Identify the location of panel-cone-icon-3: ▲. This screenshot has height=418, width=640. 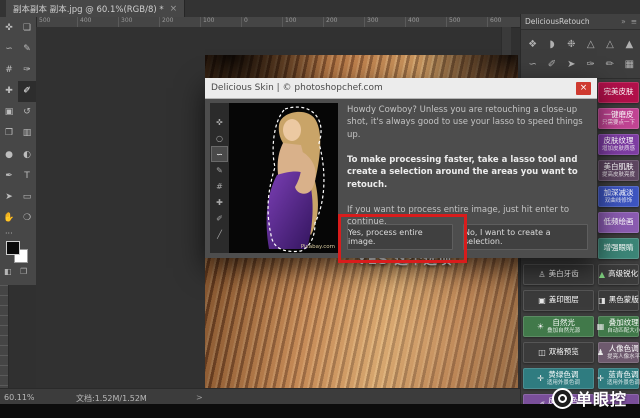
(629, 44).